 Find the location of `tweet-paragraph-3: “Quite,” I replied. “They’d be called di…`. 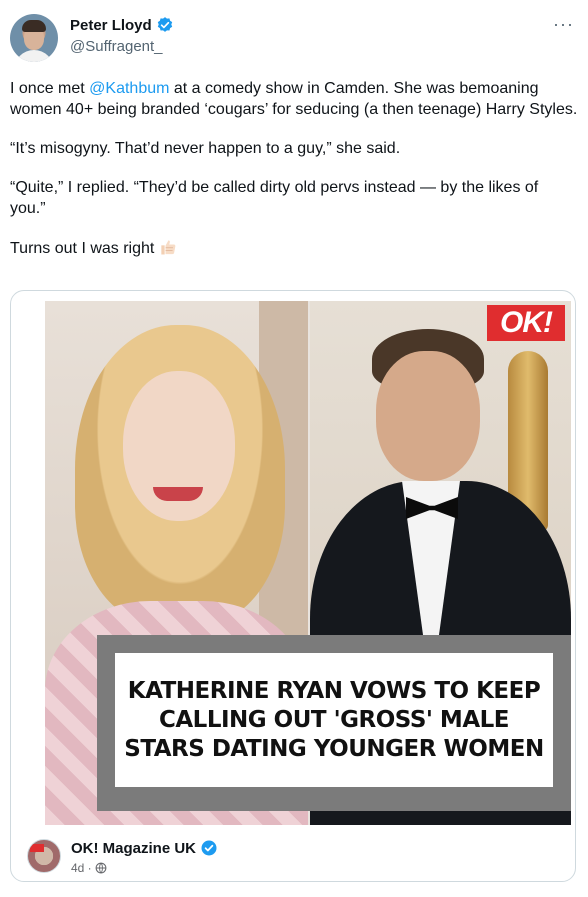

tweet-paragraph-3: “Quite,” I replied. “They’d be called di… is located at coordinates (274, 198).